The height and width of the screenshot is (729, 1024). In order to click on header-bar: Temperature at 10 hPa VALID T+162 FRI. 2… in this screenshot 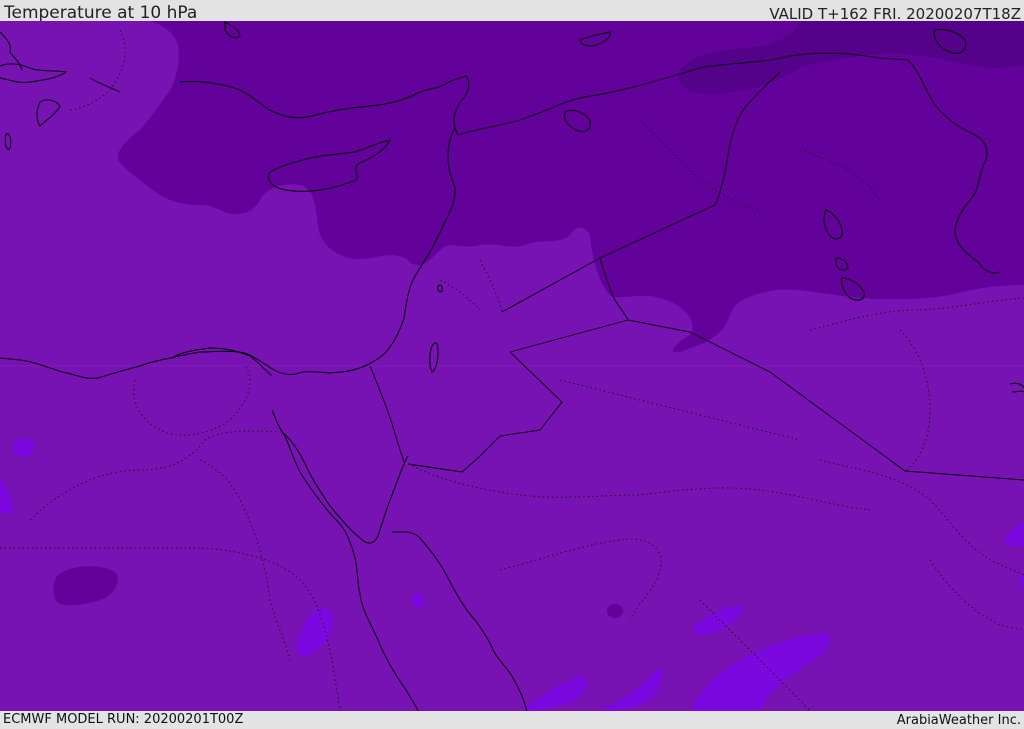, I will do `click(512, 11)`.